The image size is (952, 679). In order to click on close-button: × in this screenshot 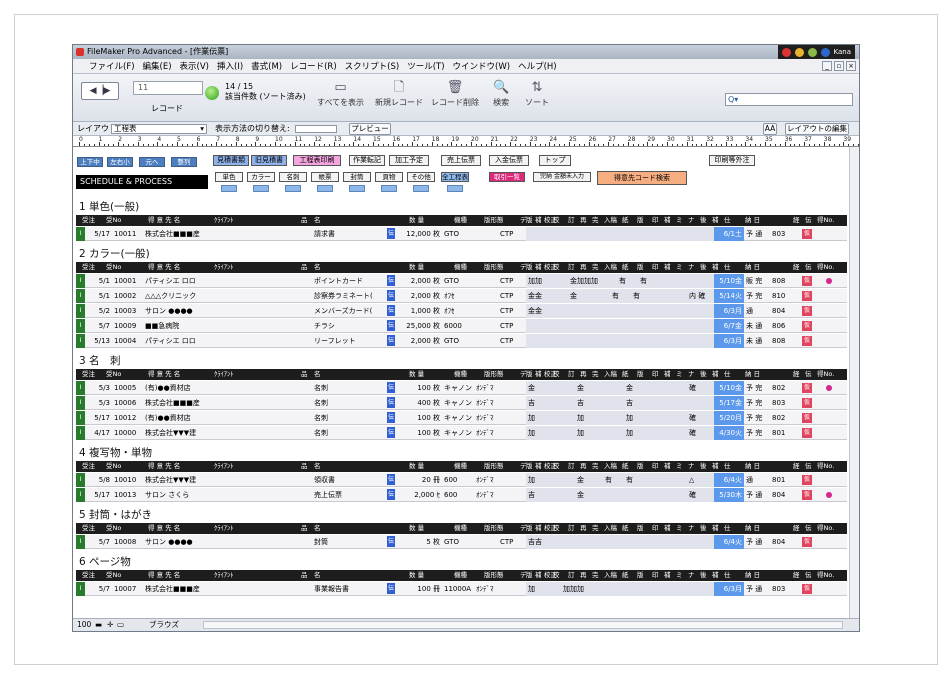, I will do `click(851, 66)`.